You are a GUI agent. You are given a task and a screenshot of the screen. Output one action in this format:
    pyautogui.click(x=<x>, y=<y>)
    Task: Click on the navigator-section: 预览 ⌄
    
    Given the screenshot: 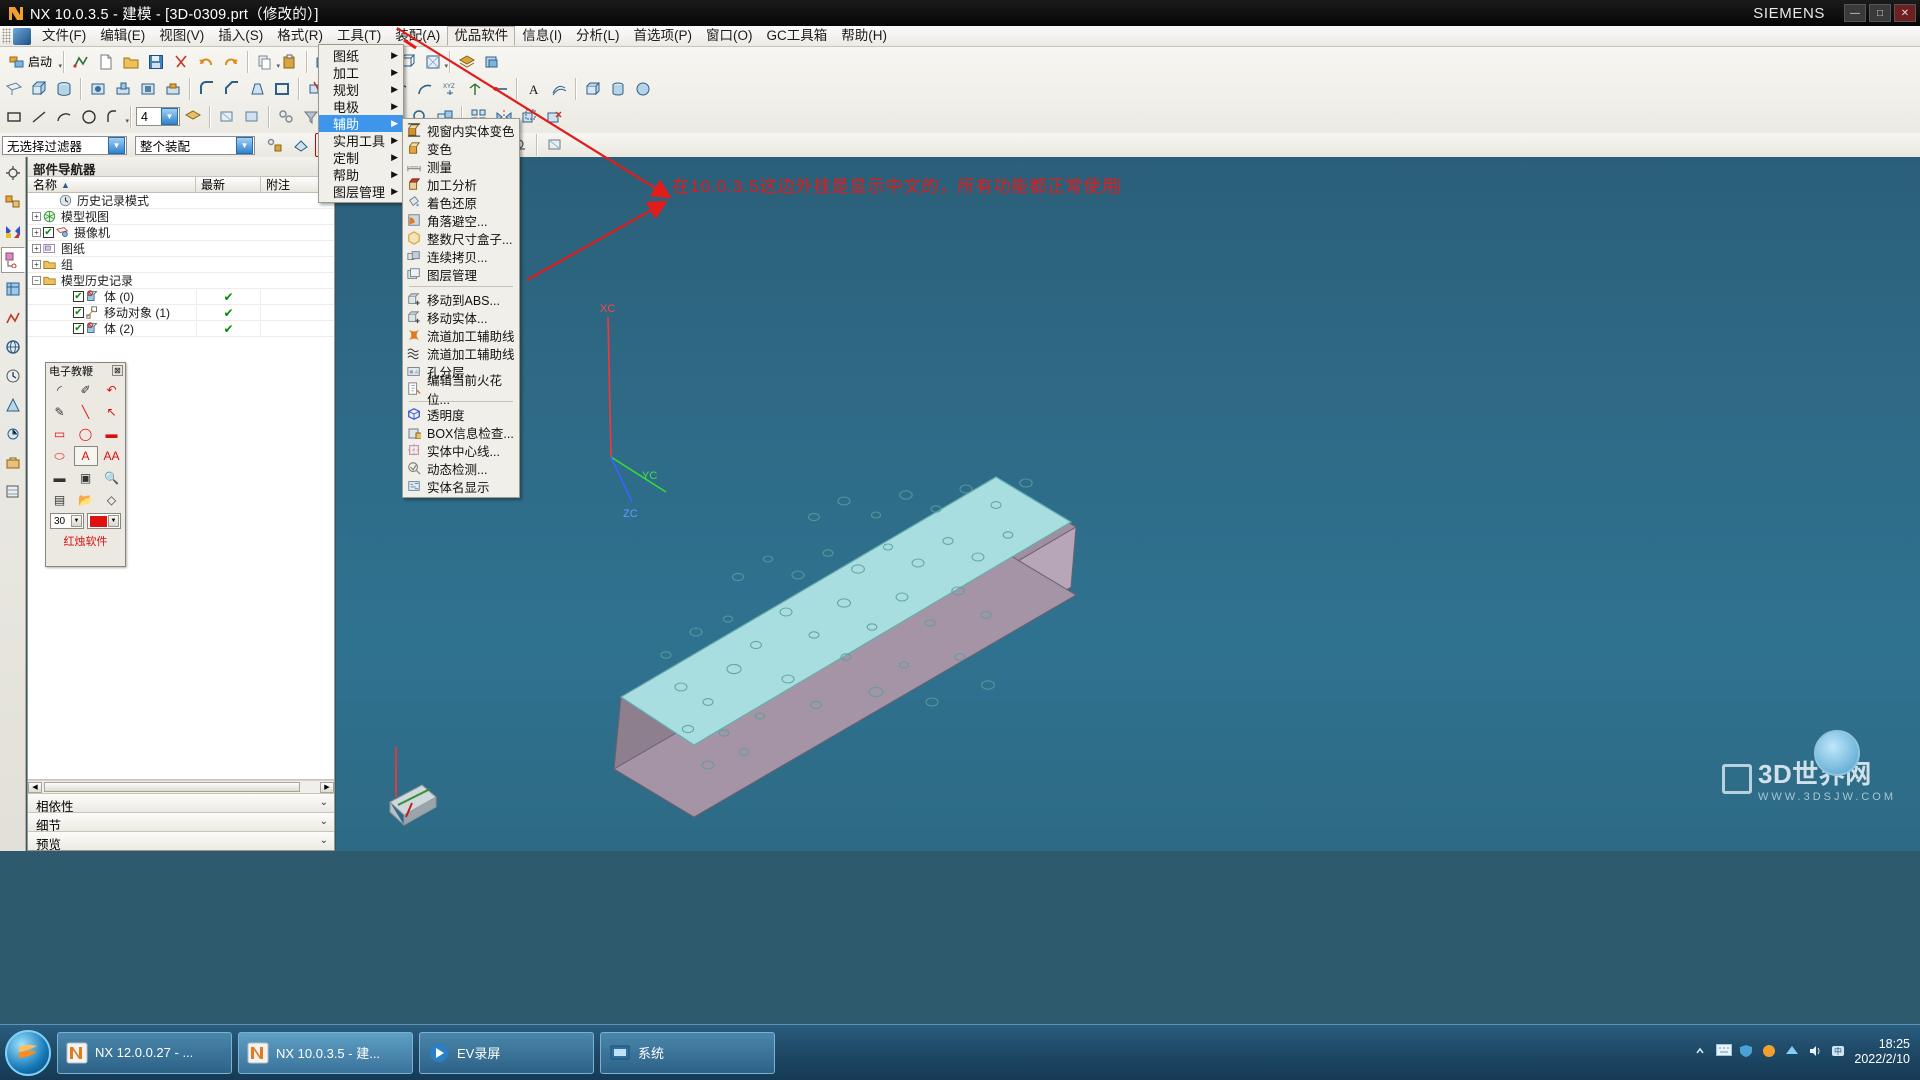 What is the action you would take?
    pyautogui.click(x=181, y=841)
    